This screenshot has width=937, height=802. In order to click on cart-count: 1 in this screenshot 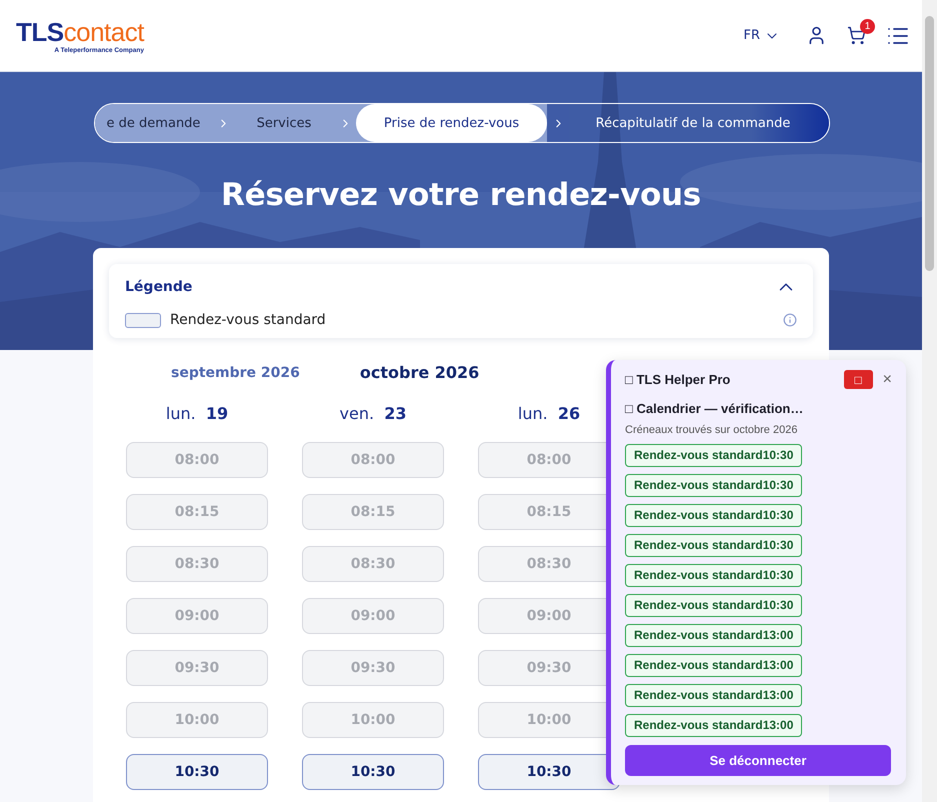, I will do `click(867, 26)`.